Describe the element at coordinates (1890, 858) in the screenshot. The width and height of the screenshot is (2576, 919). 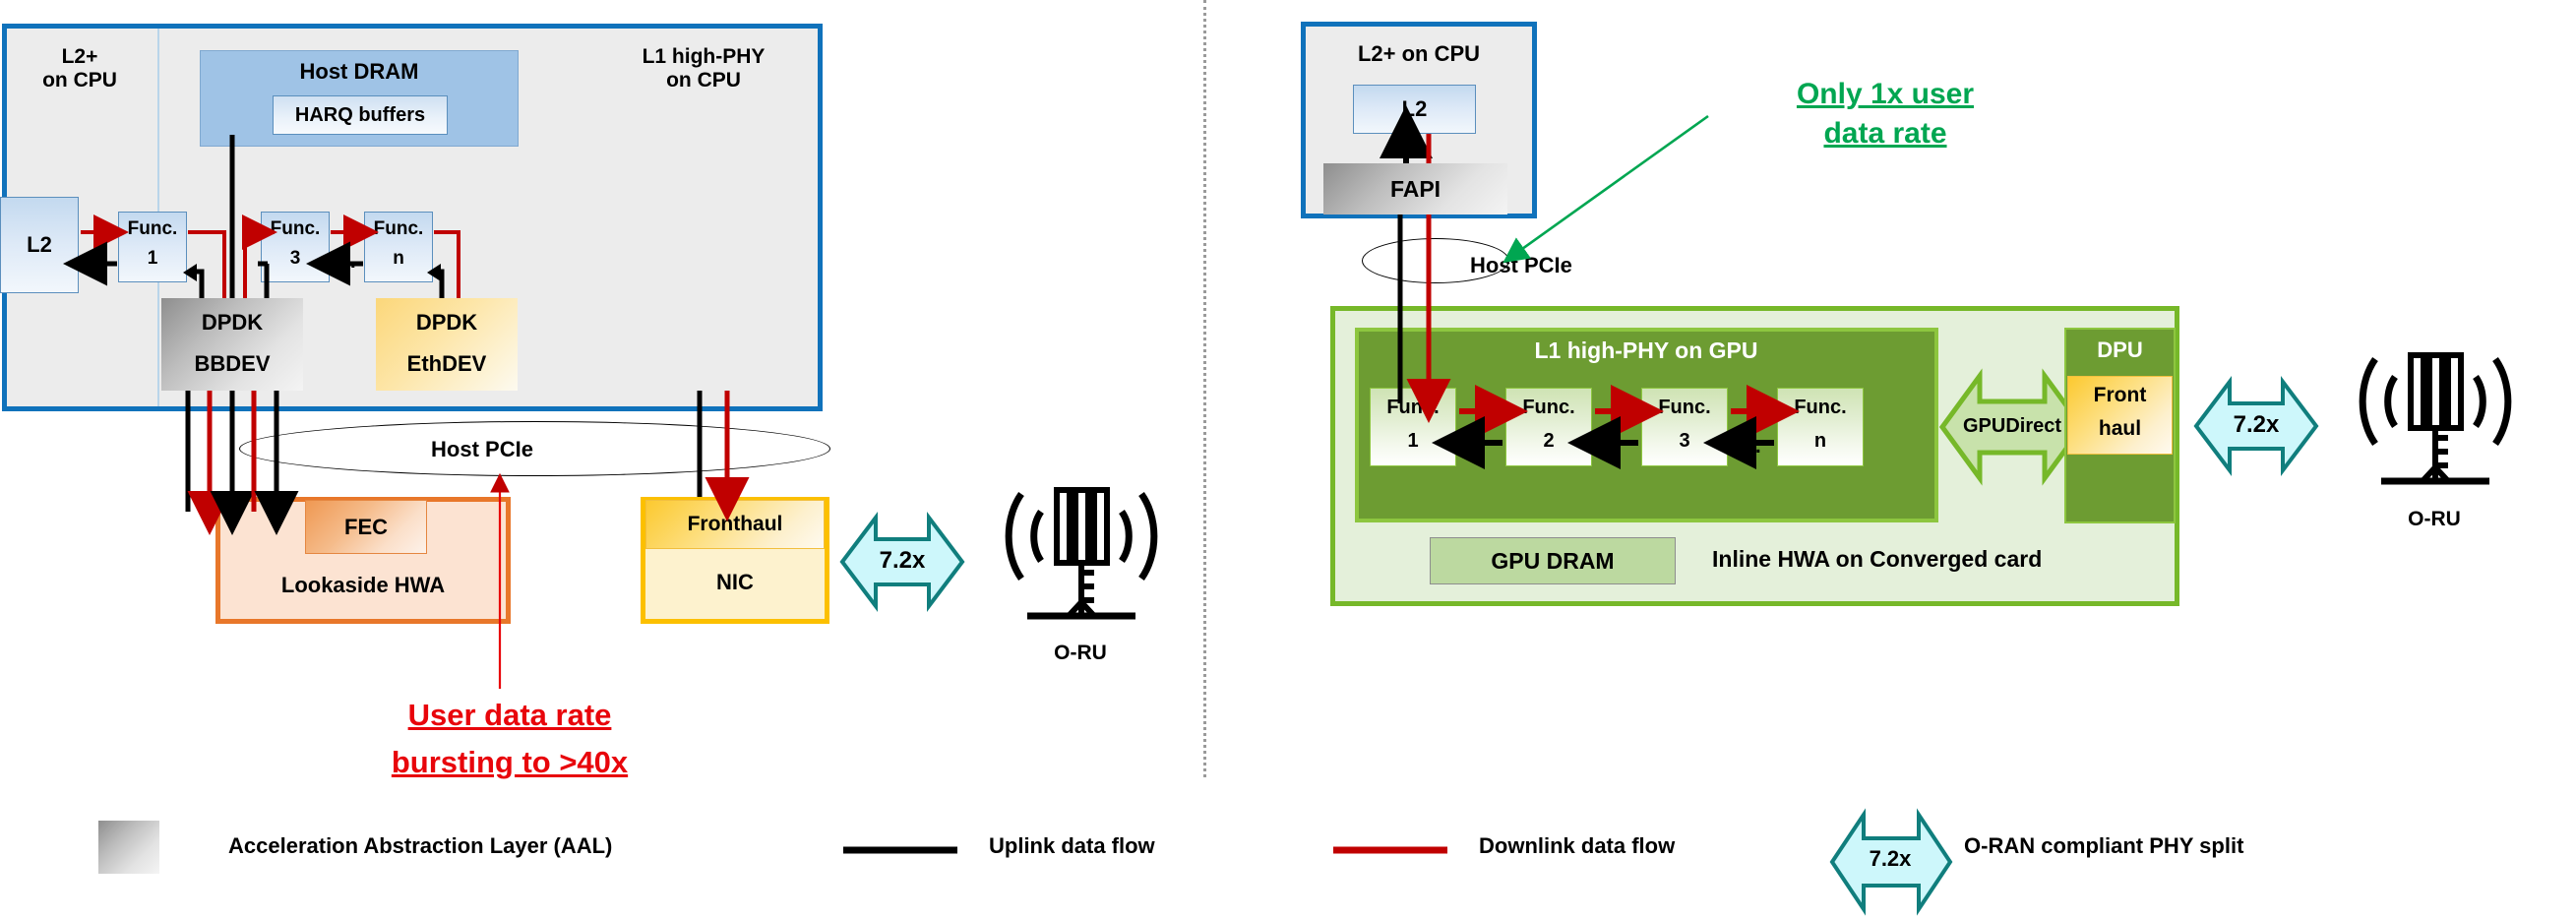
I see `legend-split-badge-label: 7.2x` at that location.